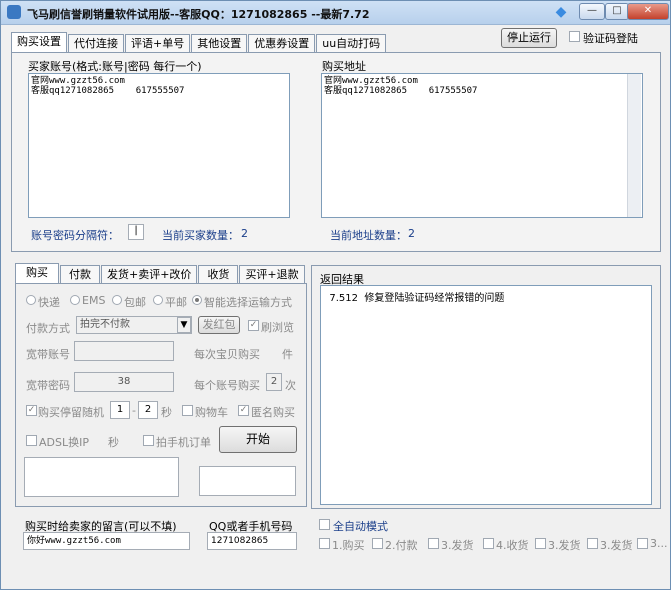 Image resolution: width=671 pixels, height=590 pixels. I want to click on sub-tab-bar: 购买 付款 发货+卖评+改价 收货 买评+退款, so click(160, 273).